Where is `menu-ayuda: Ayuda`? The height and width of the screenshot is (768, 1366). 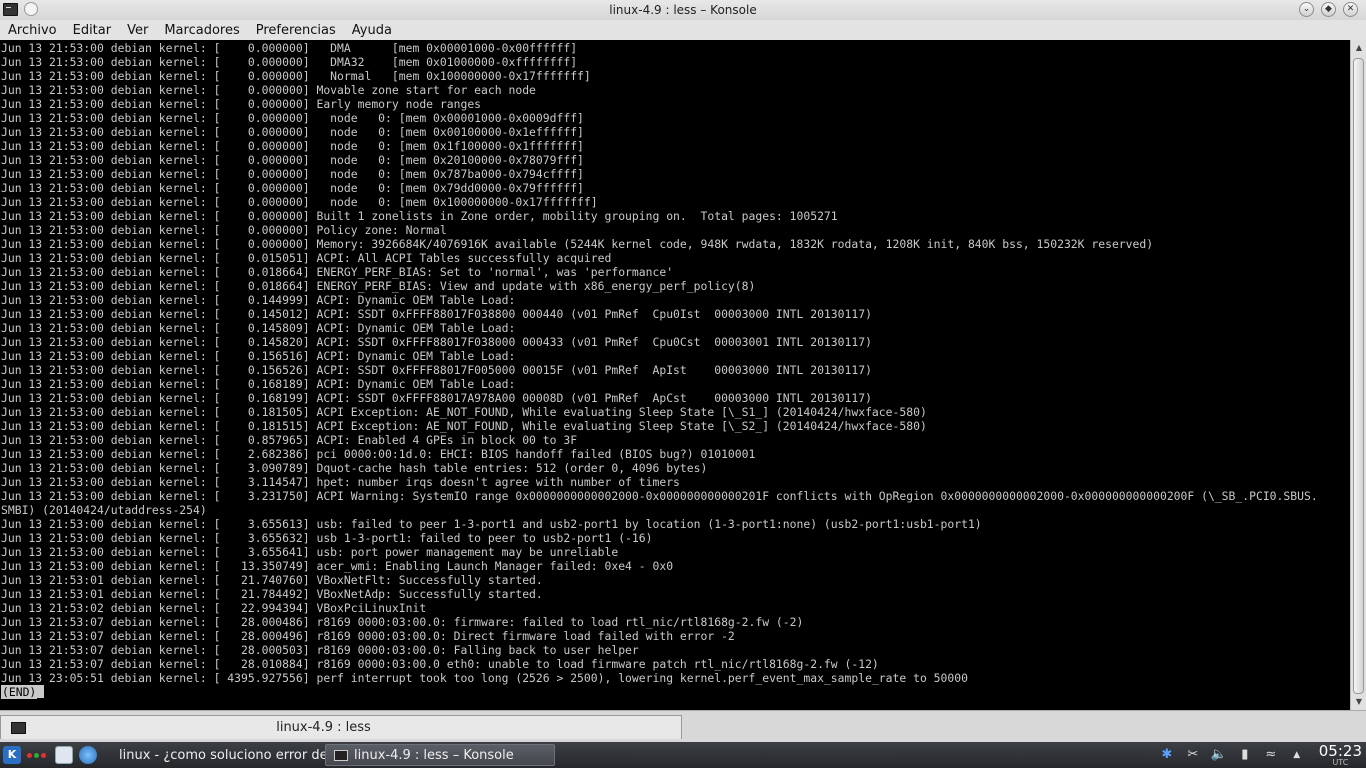
menu-ayuda: Ayuda is located at coordinates (372, 30).